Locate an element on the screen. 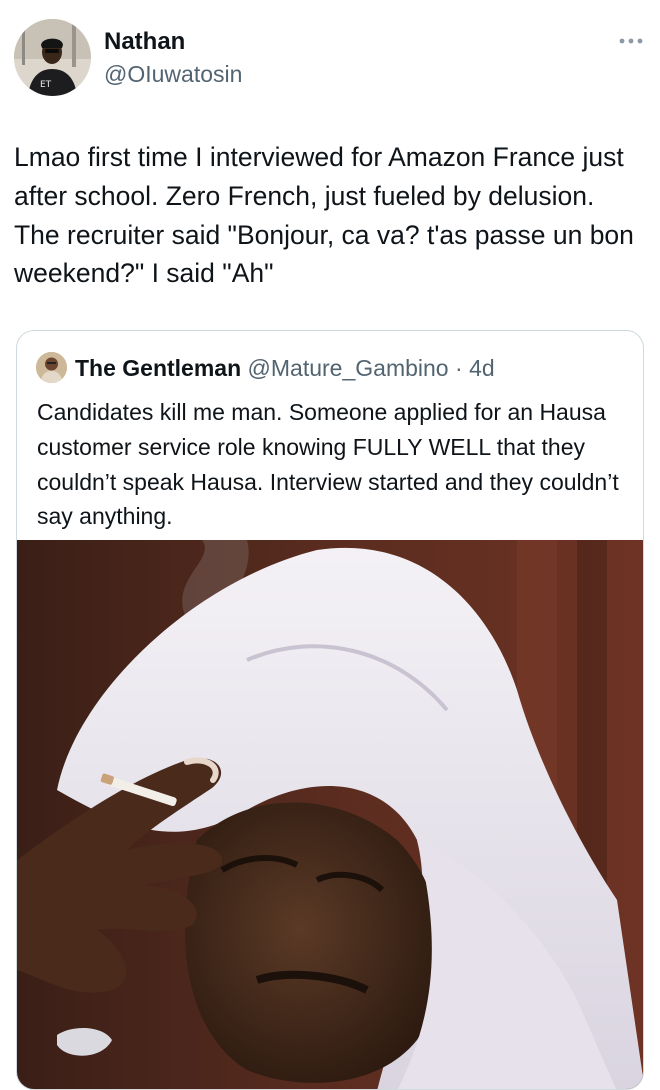 The height and width of the screenshot is (1090, 660). quoted-author-name: The Gentleman is located at coordinates (158, 368).